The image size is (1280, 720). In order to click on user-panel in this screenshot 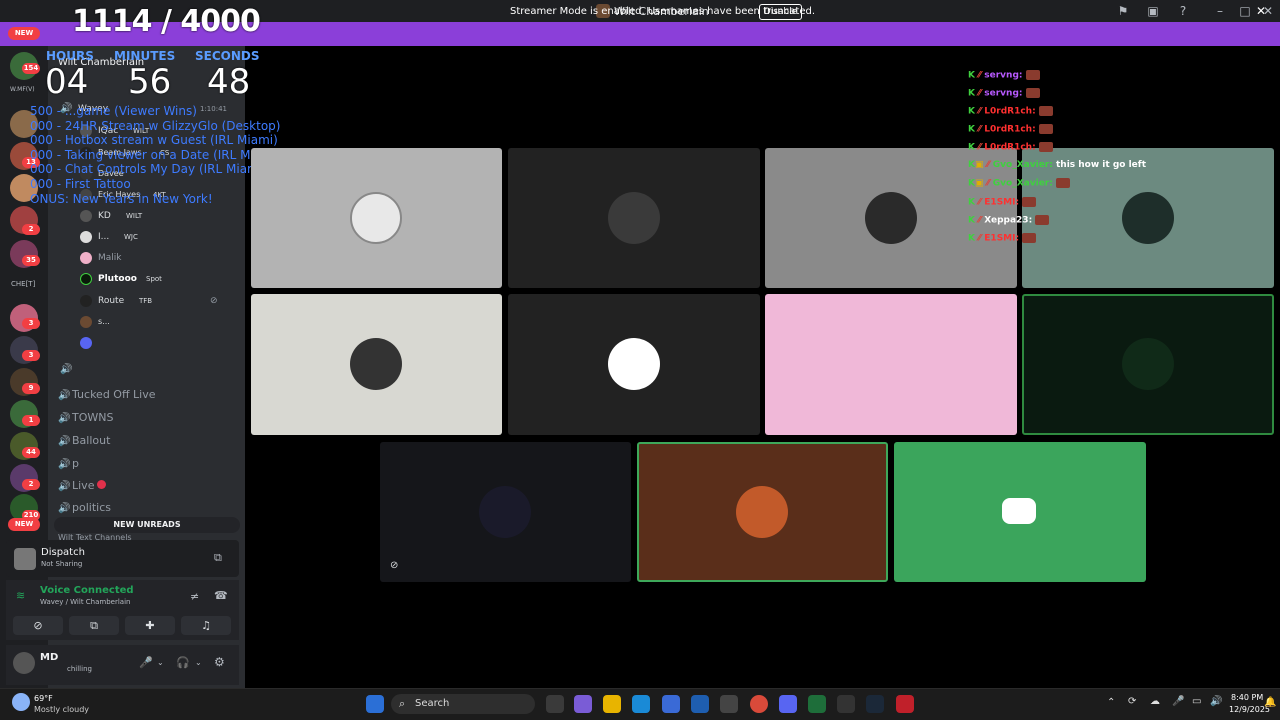, I will do `click(122, 665)`.